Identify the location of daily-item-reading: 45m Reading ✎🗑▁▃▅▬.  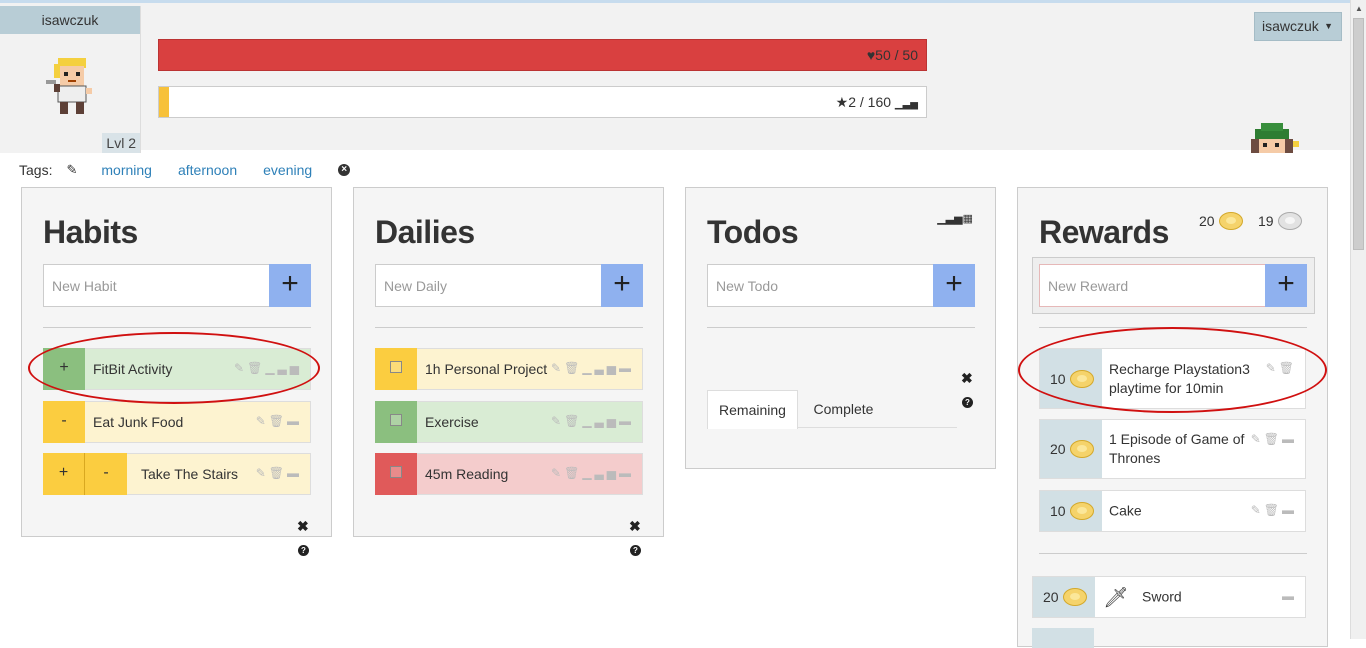
(509, 474).